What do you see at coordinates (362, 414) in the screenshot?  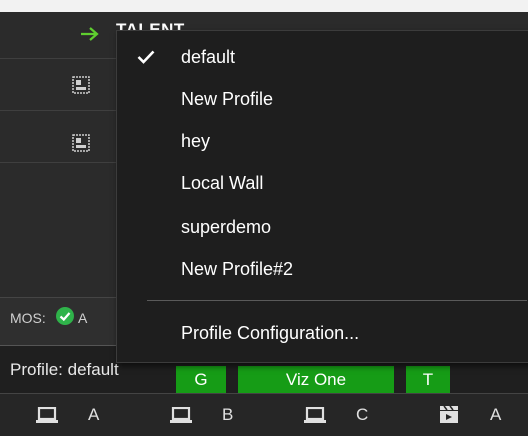 I see `channel-letter: C` at bounding box center [362, 414].